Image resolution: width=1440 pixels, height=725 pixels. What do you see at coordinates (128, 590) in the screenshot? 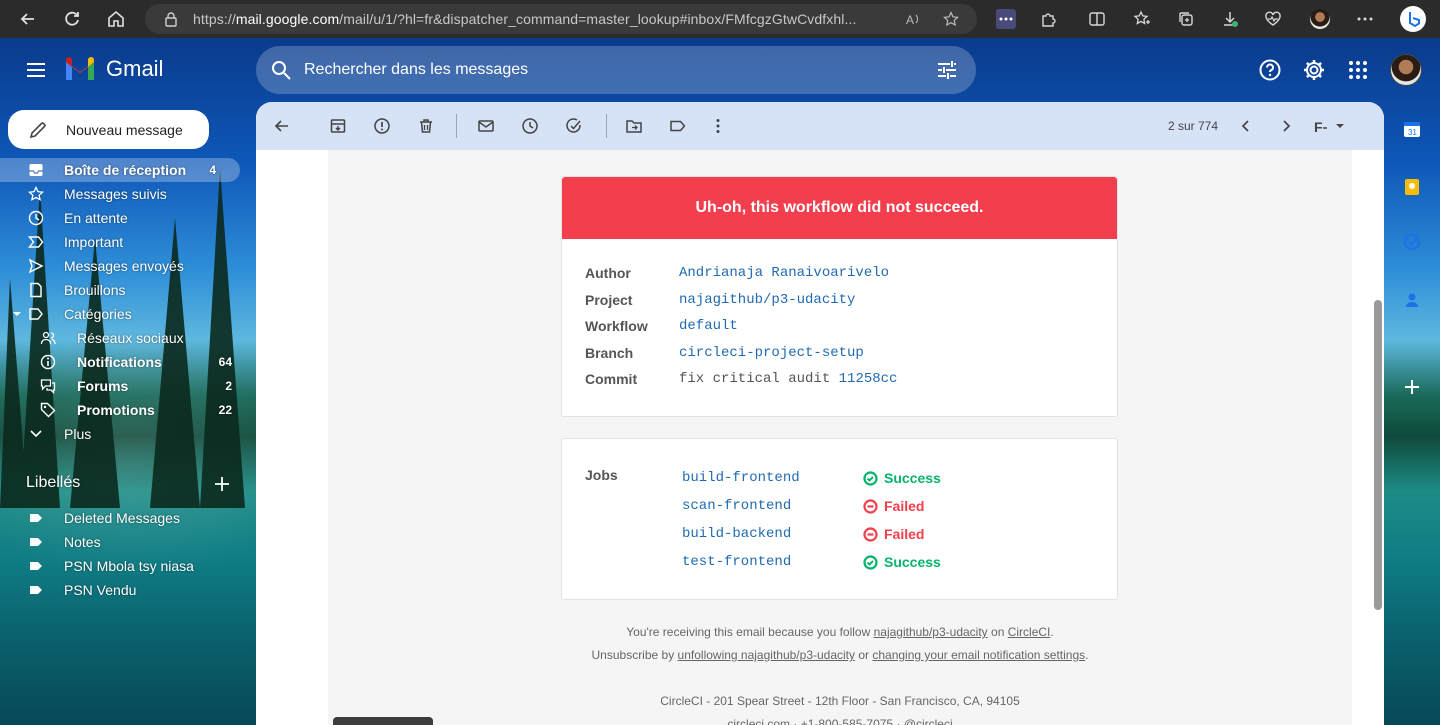
I see `label-item: PSN Vendu` at bounding box center [128, 590].